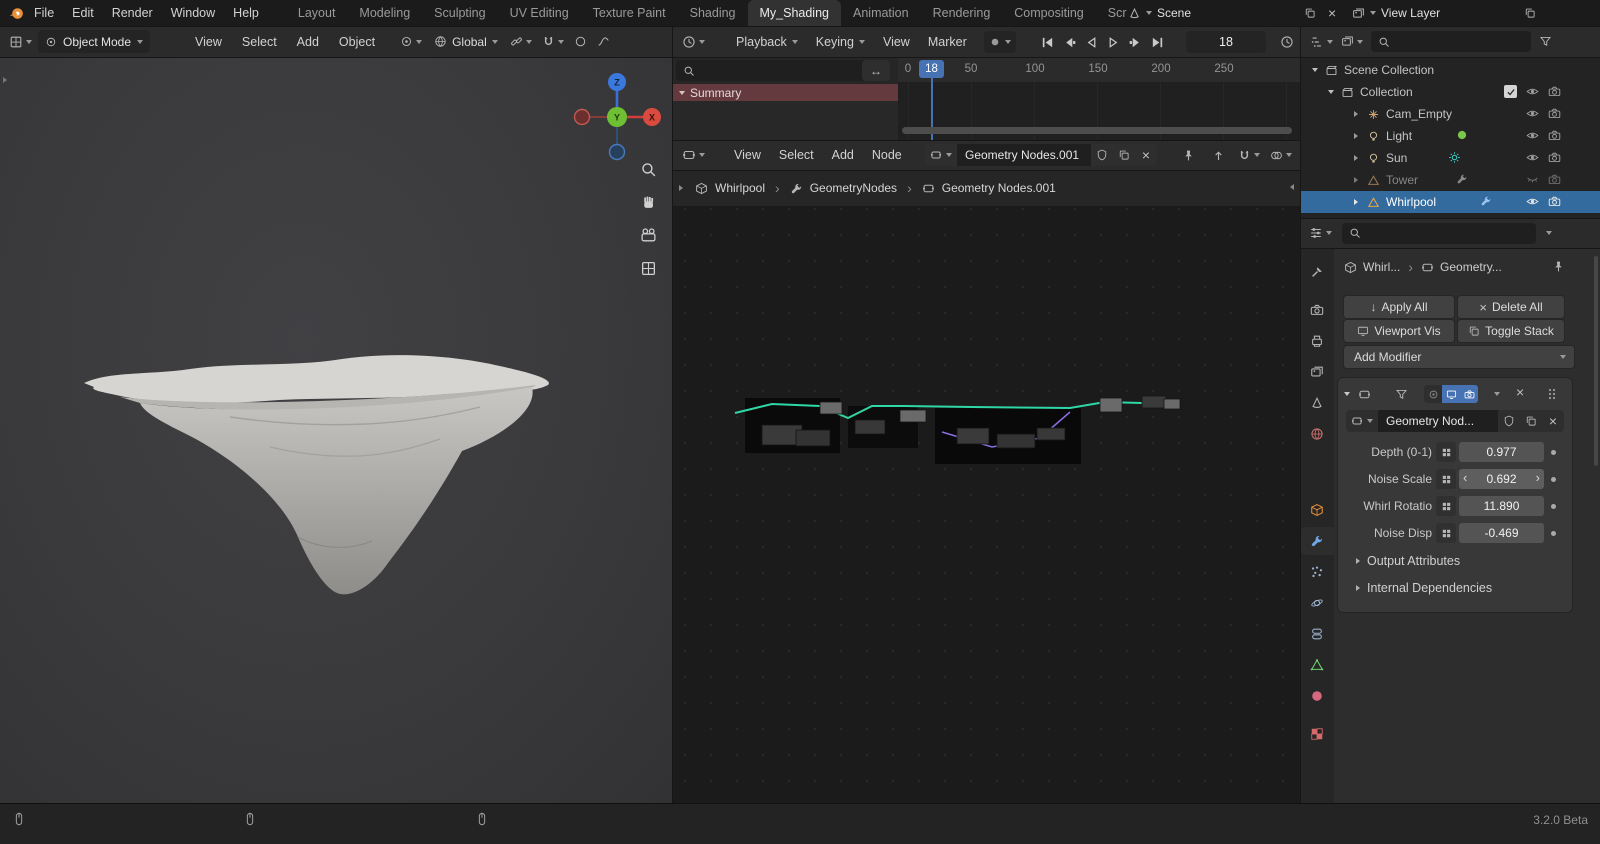 Image resolution: width=1600 pixels, height=844 pixels. Describe the element at coordinates (466, 42) in the screenshot. I see `orientation-dropdown: Global` at that location.